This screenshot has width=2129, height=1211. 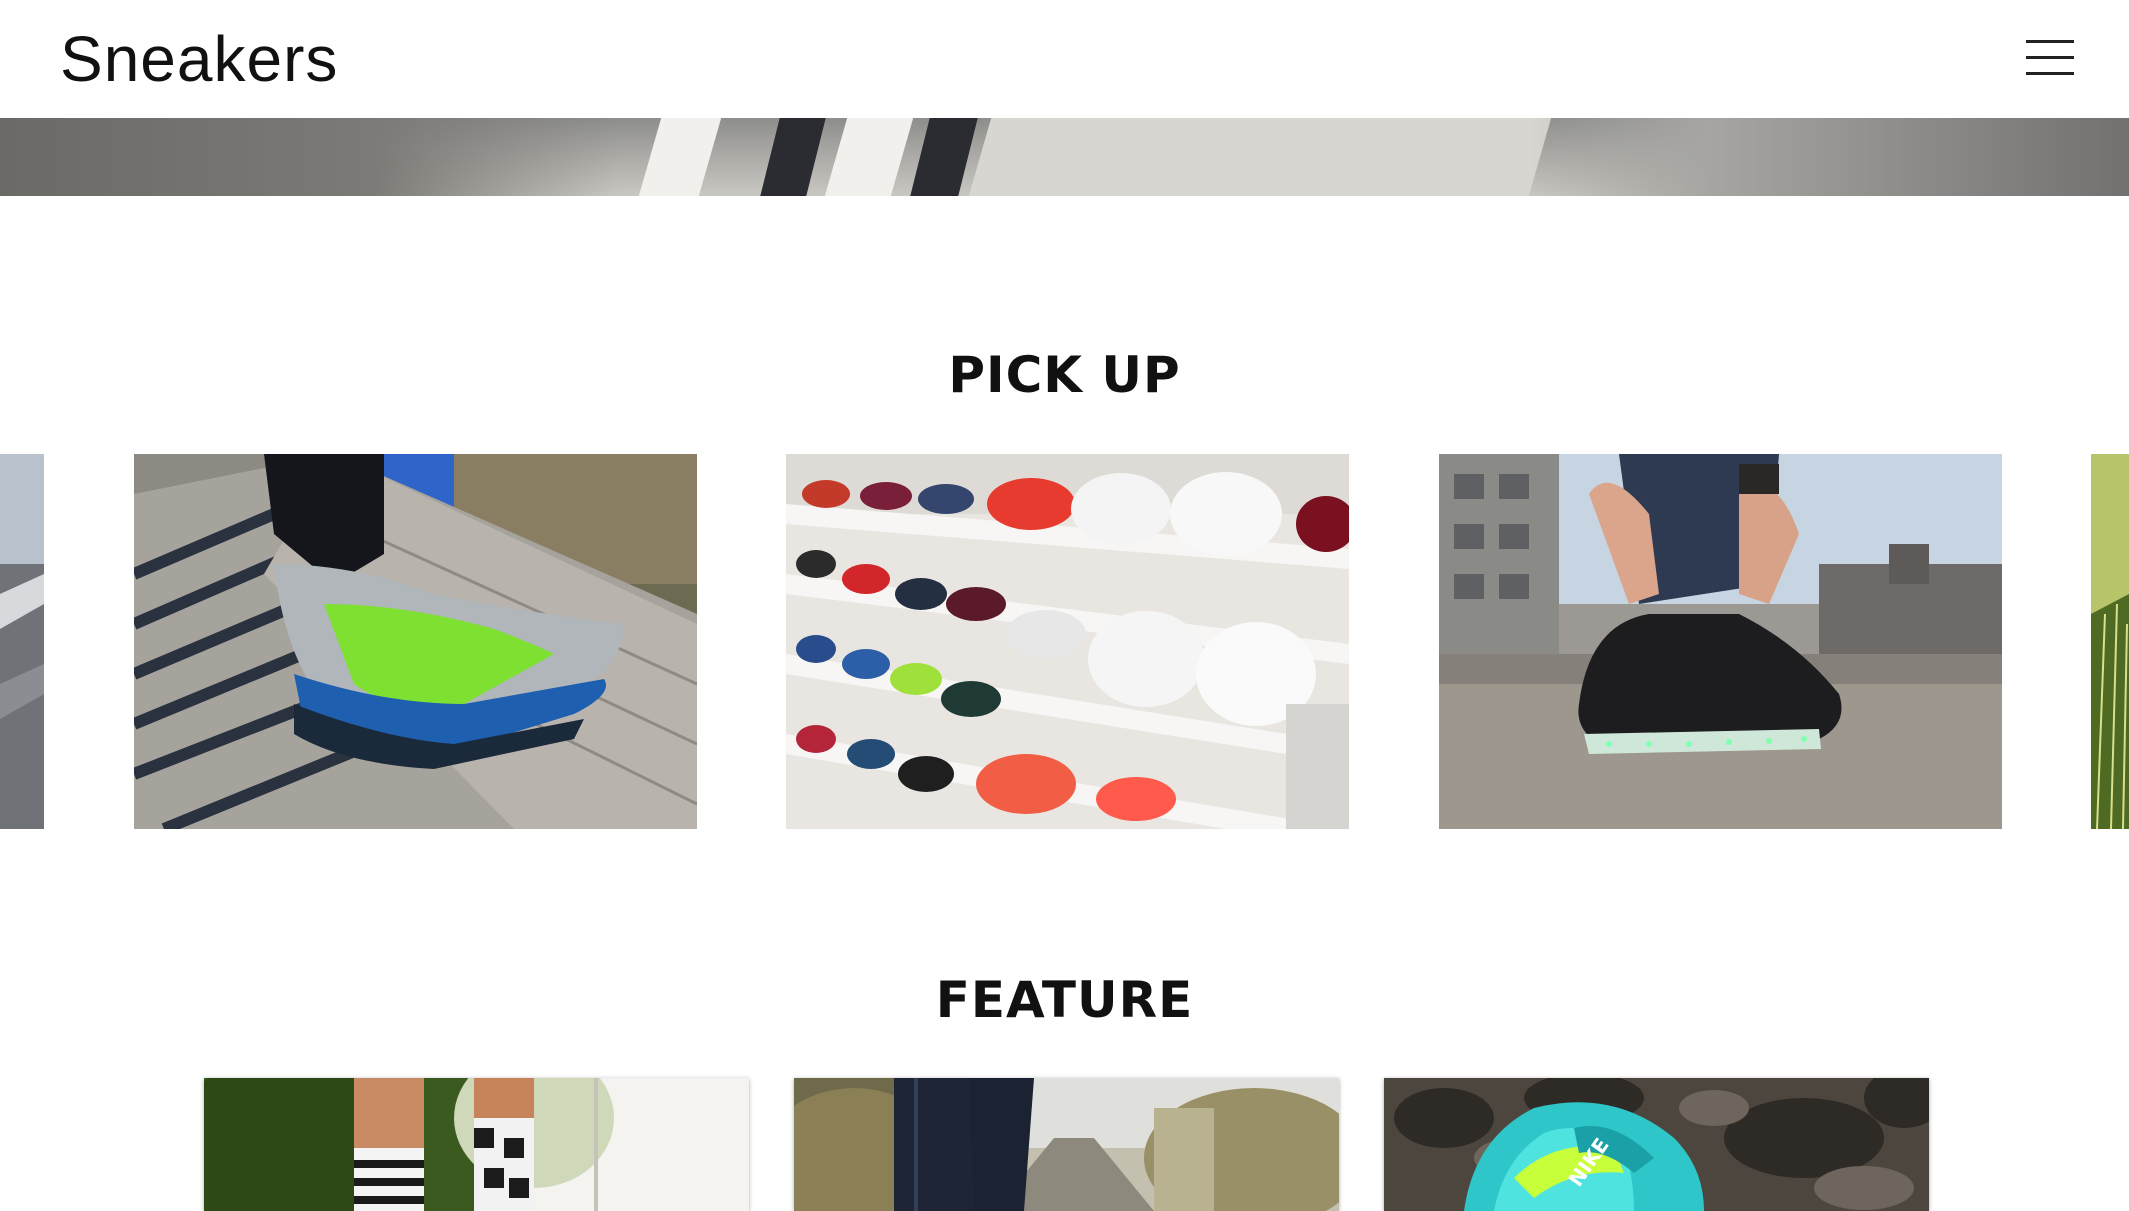 I want to click on pickup-title: PICK UP, so click(x=1064, y=375).